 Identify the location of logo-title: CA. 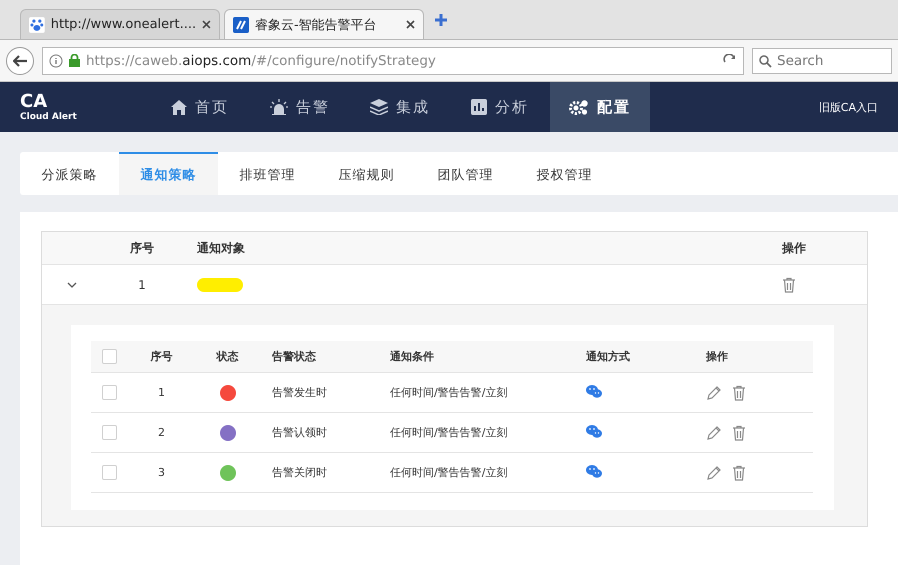
(34, 102).